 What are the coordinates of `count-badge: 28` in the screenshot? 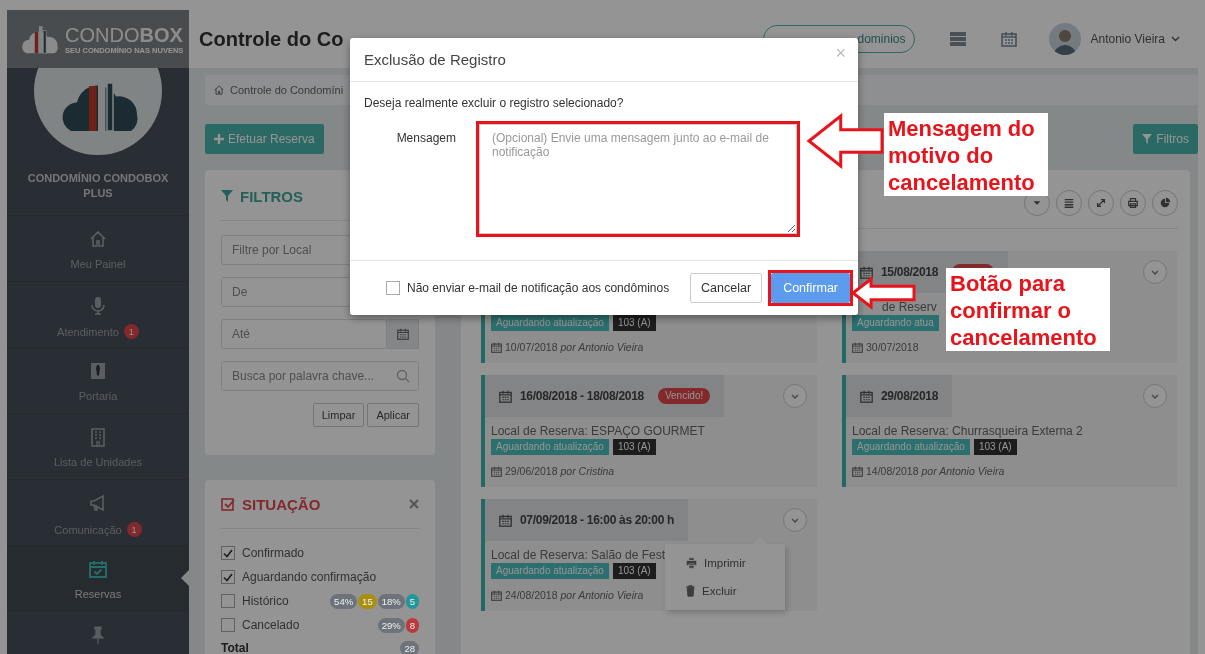 It's located at (409, 647).